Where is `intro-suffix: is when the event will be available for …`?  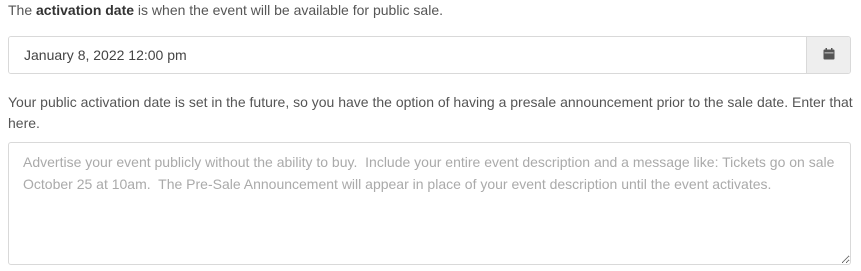
intro-suffix: is when the event will be available for … is located at coordinates (288, 10).